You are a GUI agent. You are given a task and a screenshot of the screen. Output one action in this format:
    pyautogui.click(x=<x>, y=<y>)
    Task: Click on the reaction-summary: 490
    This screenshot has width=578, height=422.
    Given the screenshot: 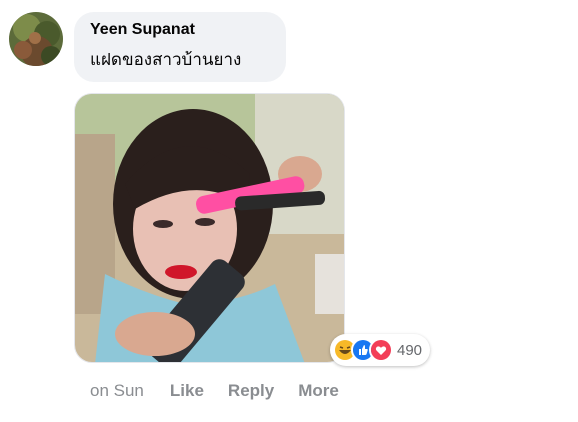 What is the action you would take?
    pyautogui.click(x=380, y=350)
    